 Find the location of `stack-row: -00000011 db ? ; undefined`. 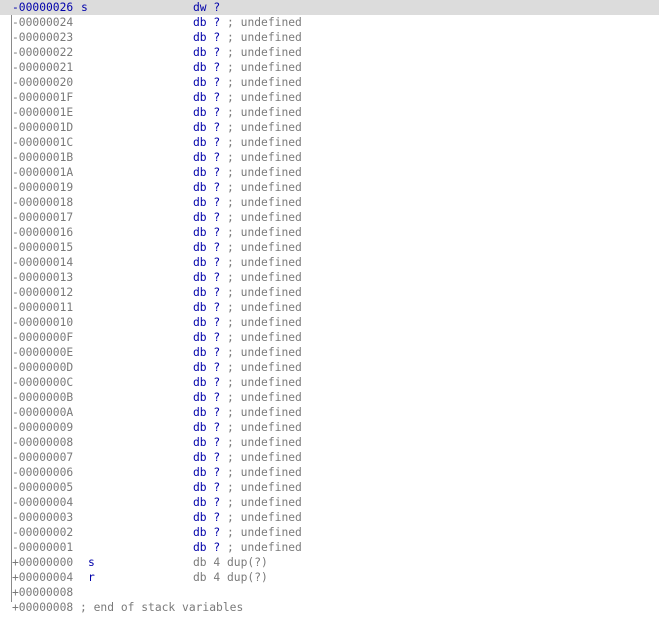

stack-row: -00000011 db ? ; undefined is located at coordinates (329, 307).